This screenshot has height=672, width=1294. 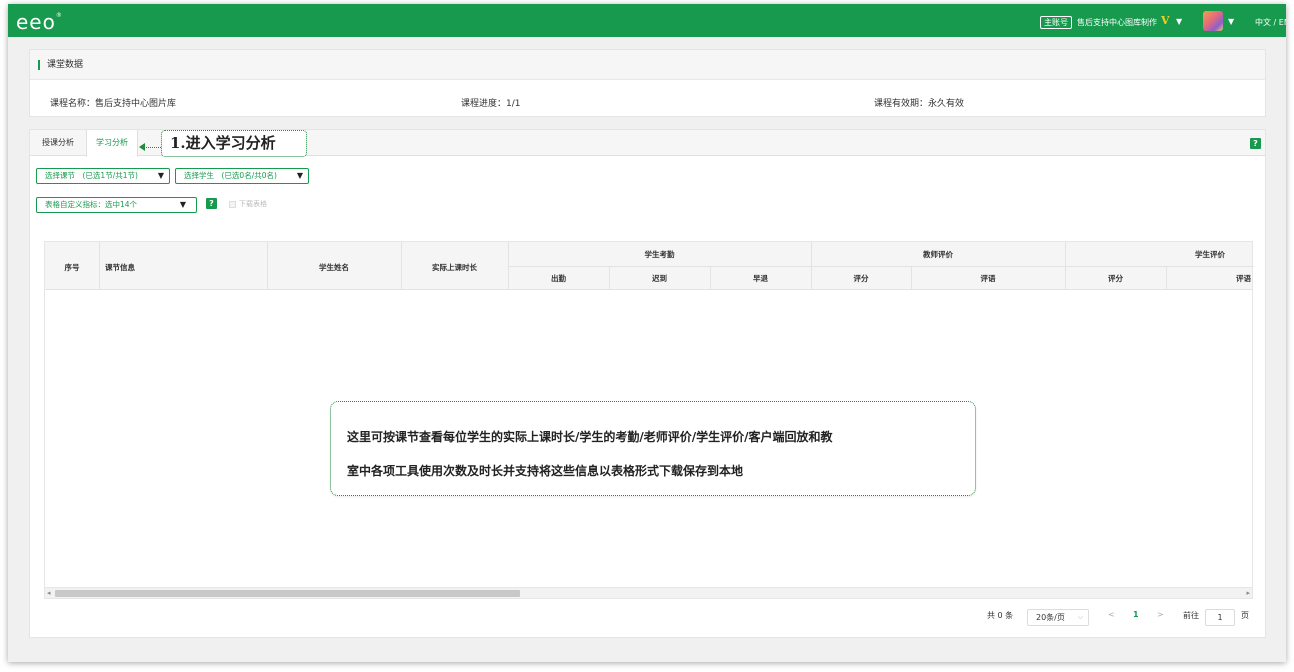 What do you see at coordinates (211, 203) in the screenshot?
I see `columns-help-icon: ?` at bounding box center [211, 203].